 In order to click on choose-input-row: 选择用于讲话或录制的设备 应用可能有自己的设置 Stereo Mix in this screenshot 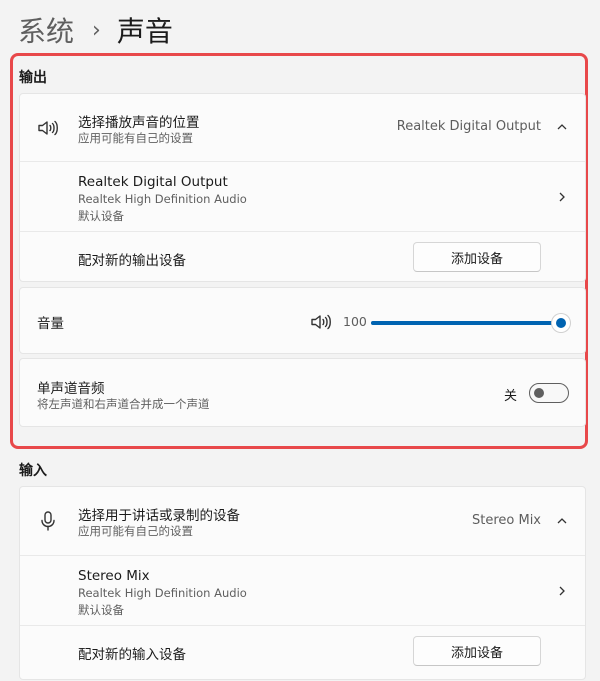, I will do `click(302, 521)`.